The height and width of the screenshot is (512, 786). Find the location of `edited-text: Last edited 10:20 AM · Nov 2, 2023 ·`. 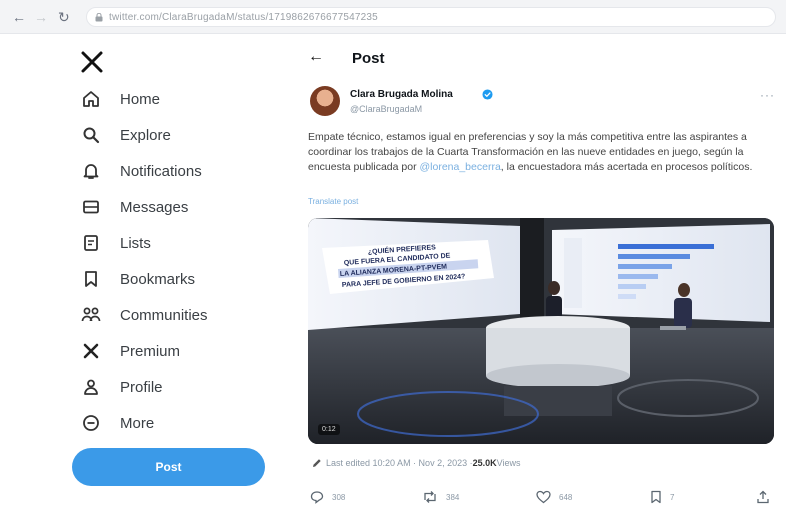

edited-text: Last edited 10:20 AM · Nov 2, 2023 · is located at coordinates (399, 463).